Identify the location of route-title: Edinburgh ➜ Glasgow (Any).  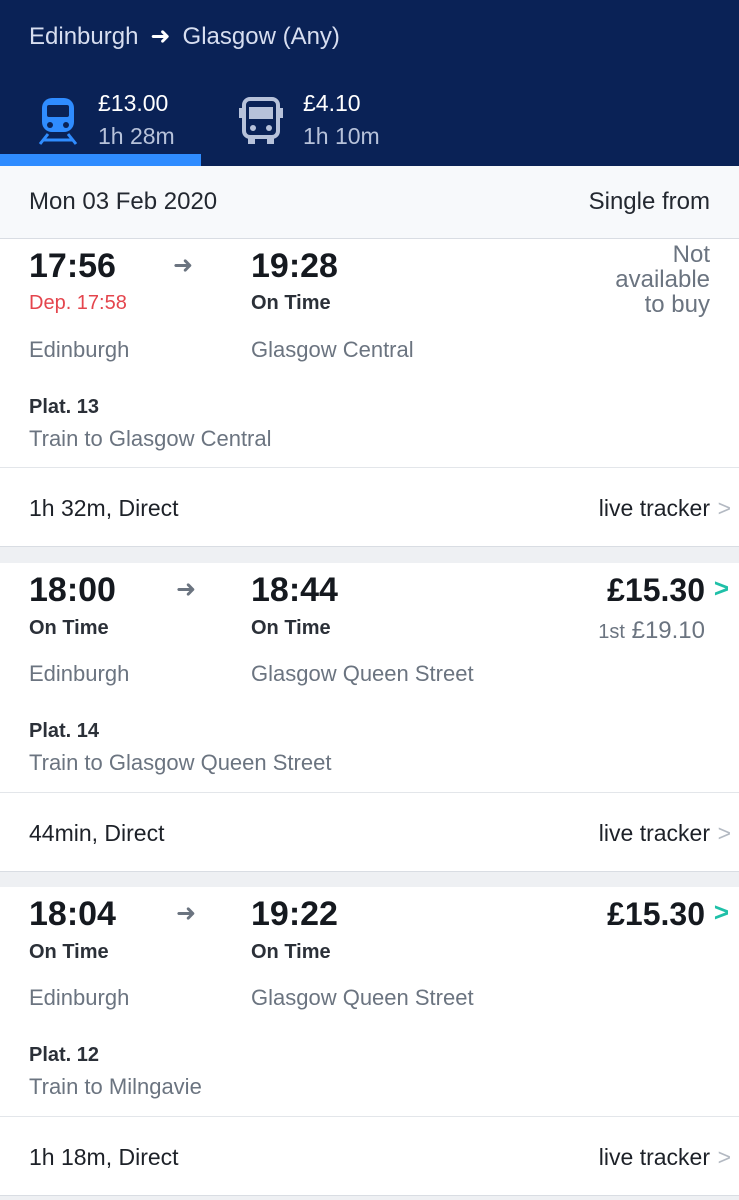
(184, 36).